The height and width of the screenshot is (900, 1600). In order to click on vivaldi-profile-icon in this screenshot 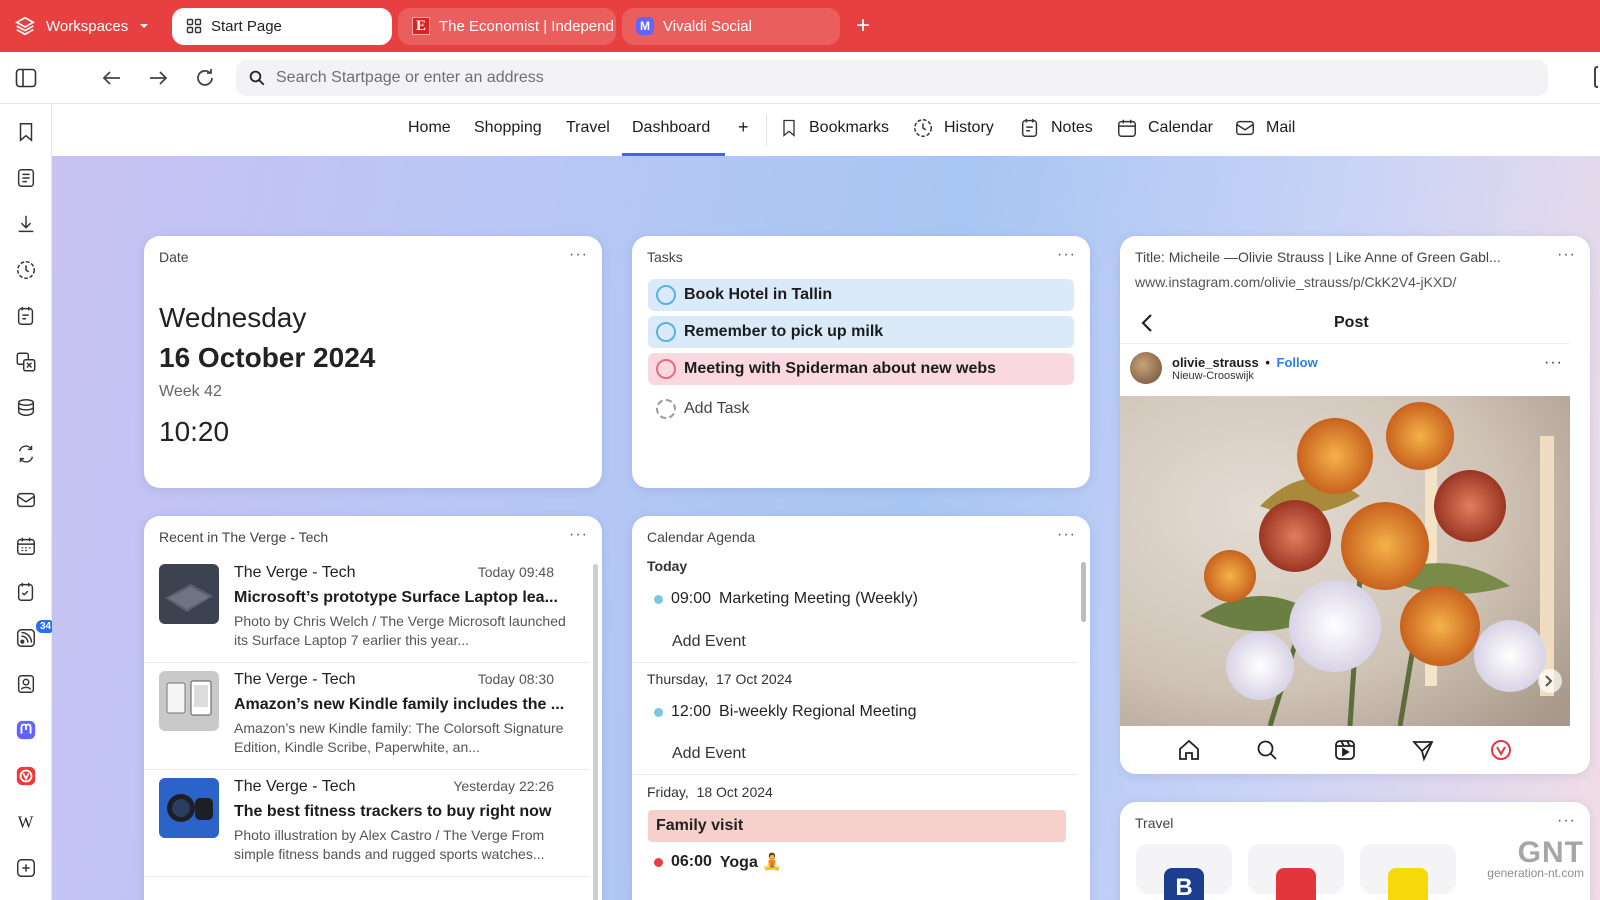, I will do `click(1501, 750)`.